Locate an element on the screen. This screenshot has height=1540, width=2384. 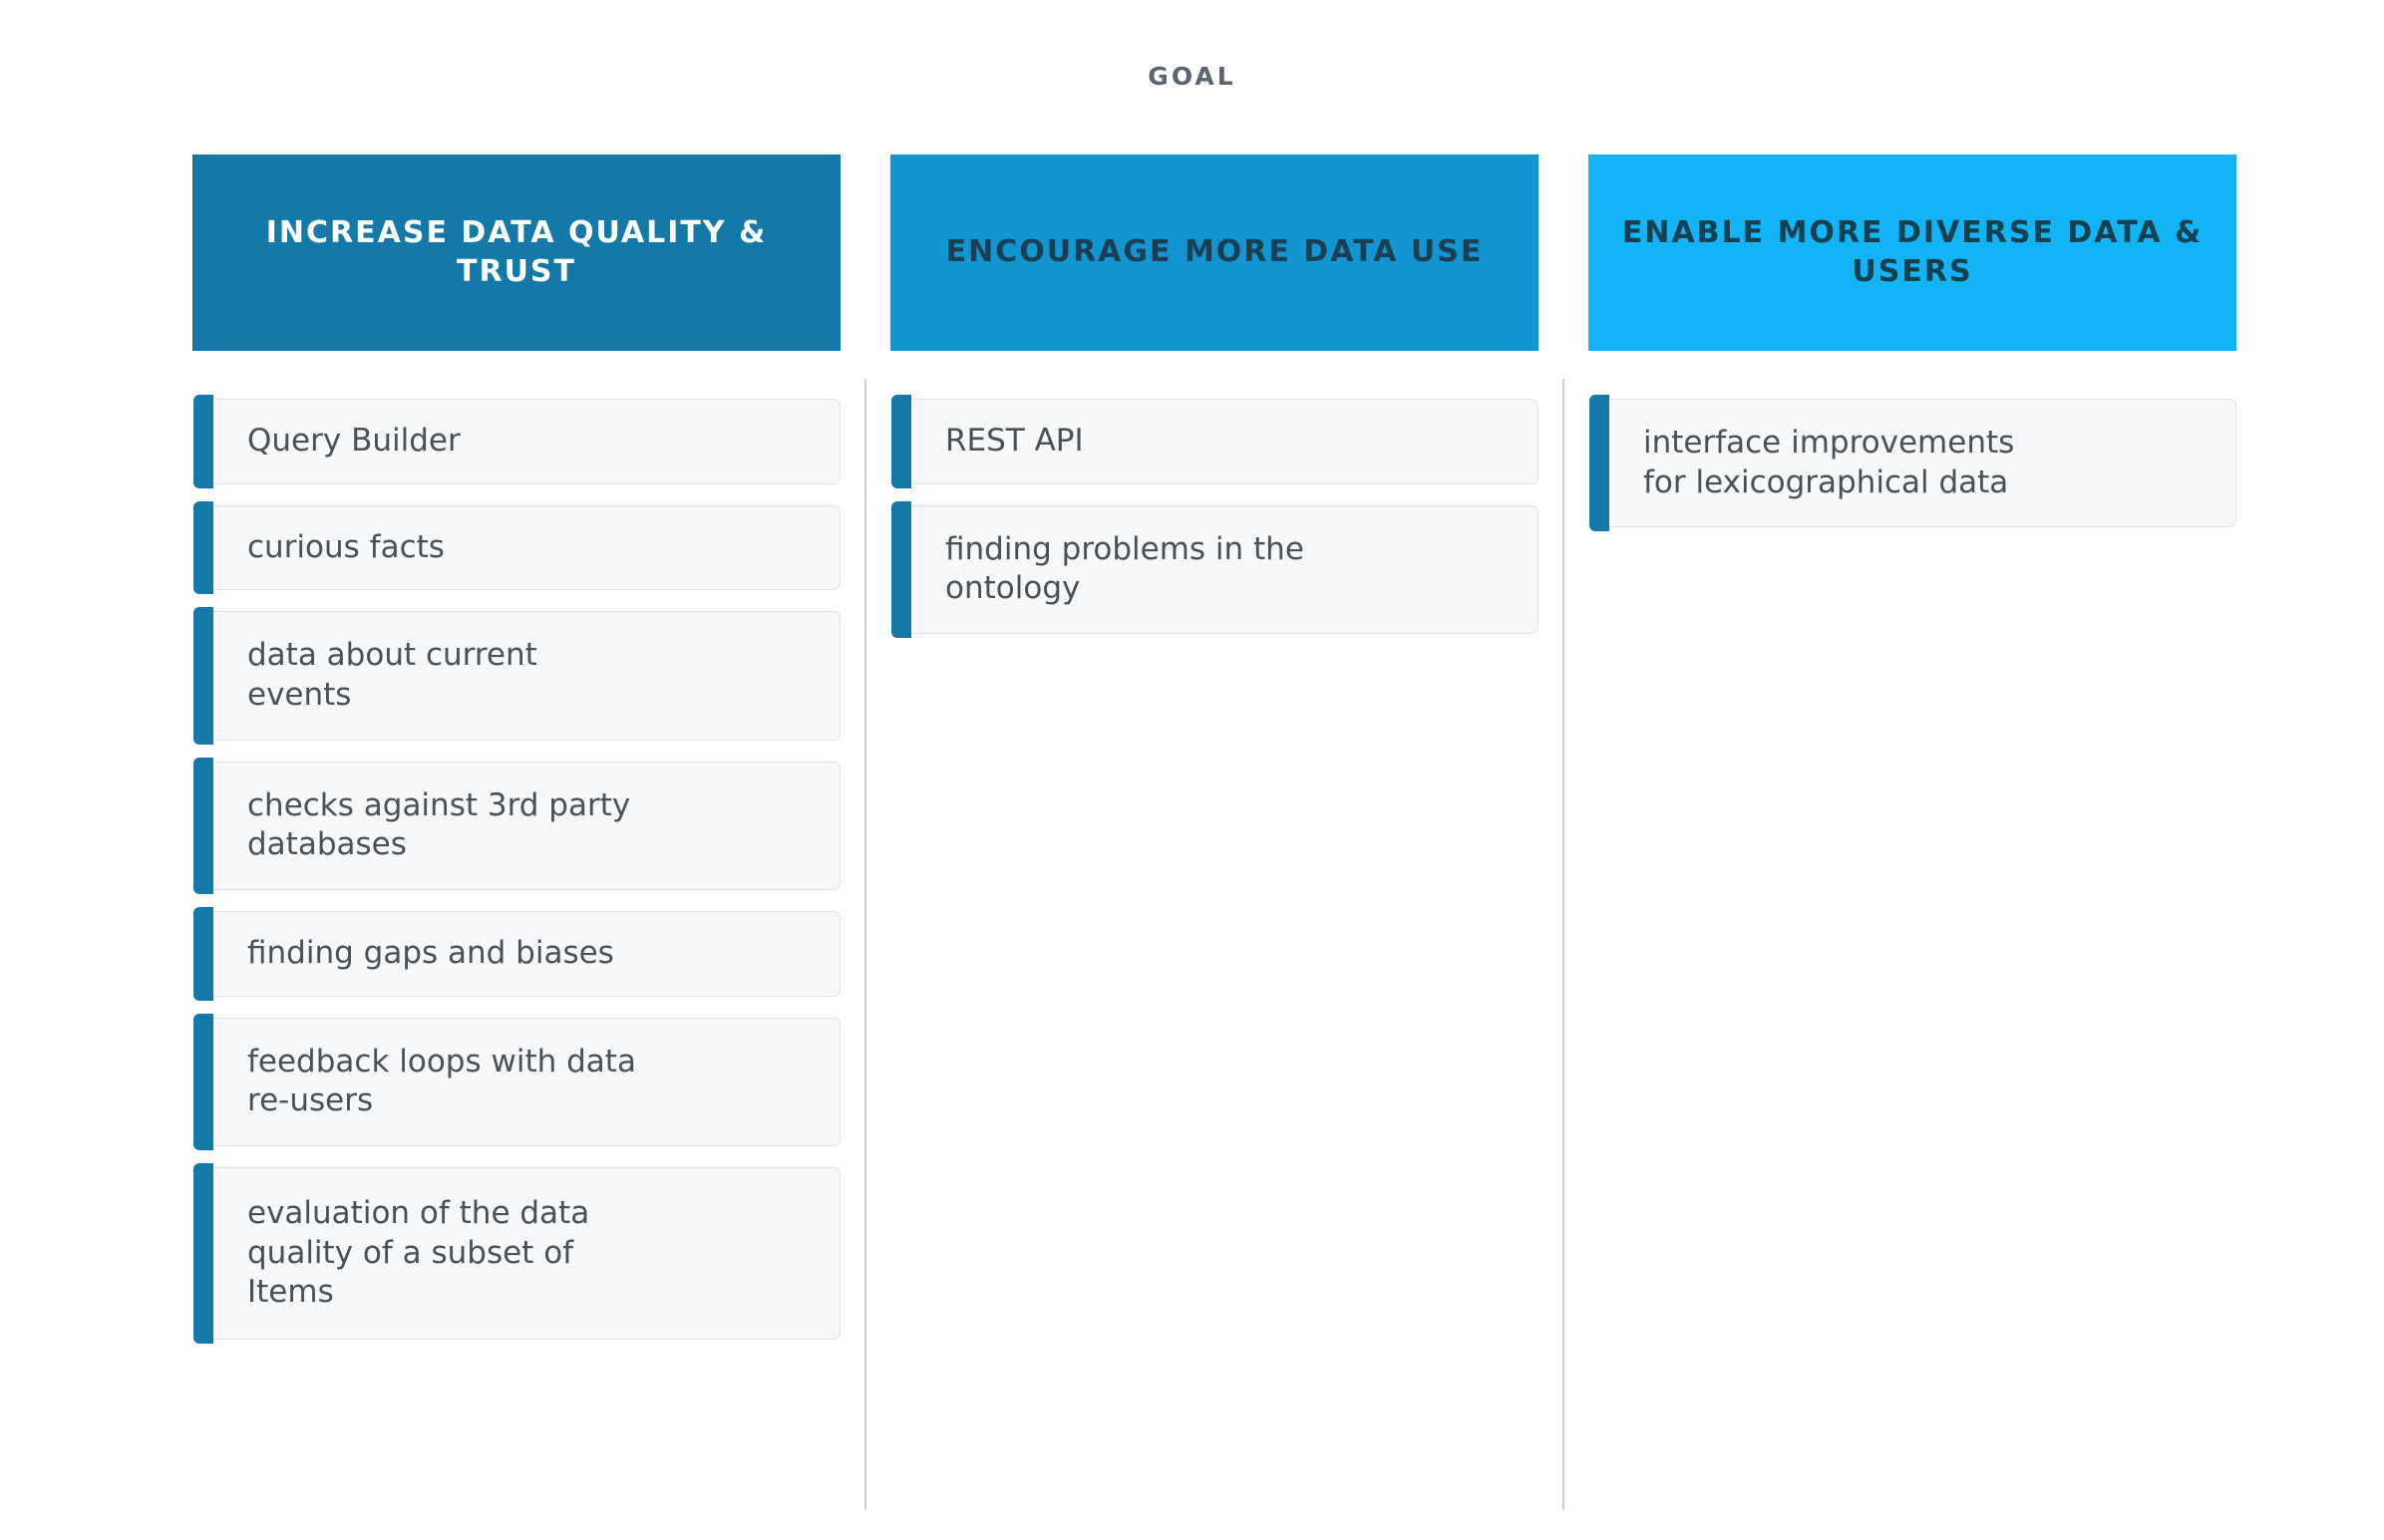
card-label: REST API is located at coordinates (1015, 441).